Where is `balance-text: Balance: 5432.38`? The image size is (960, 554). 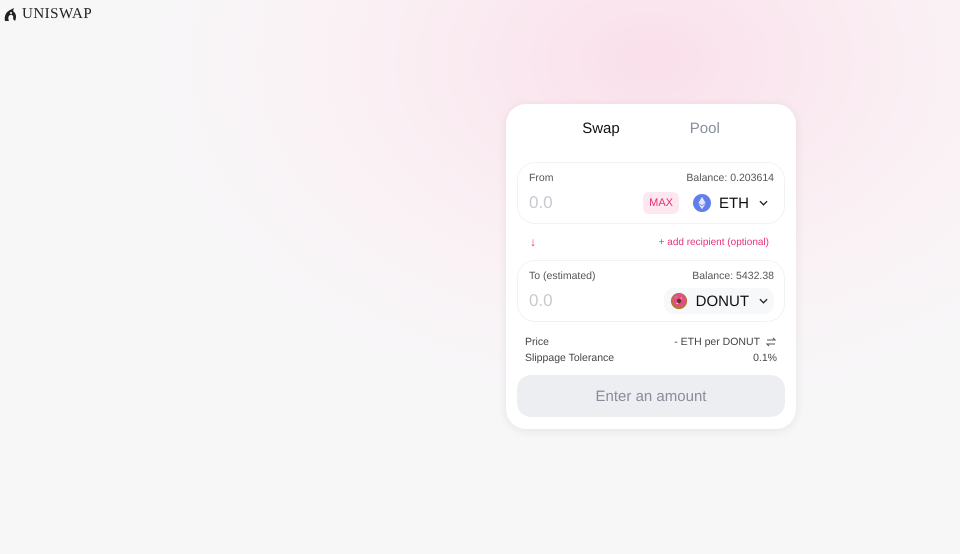
balance-text: Balance: 5432.38 is located at coordinates (733, 276).